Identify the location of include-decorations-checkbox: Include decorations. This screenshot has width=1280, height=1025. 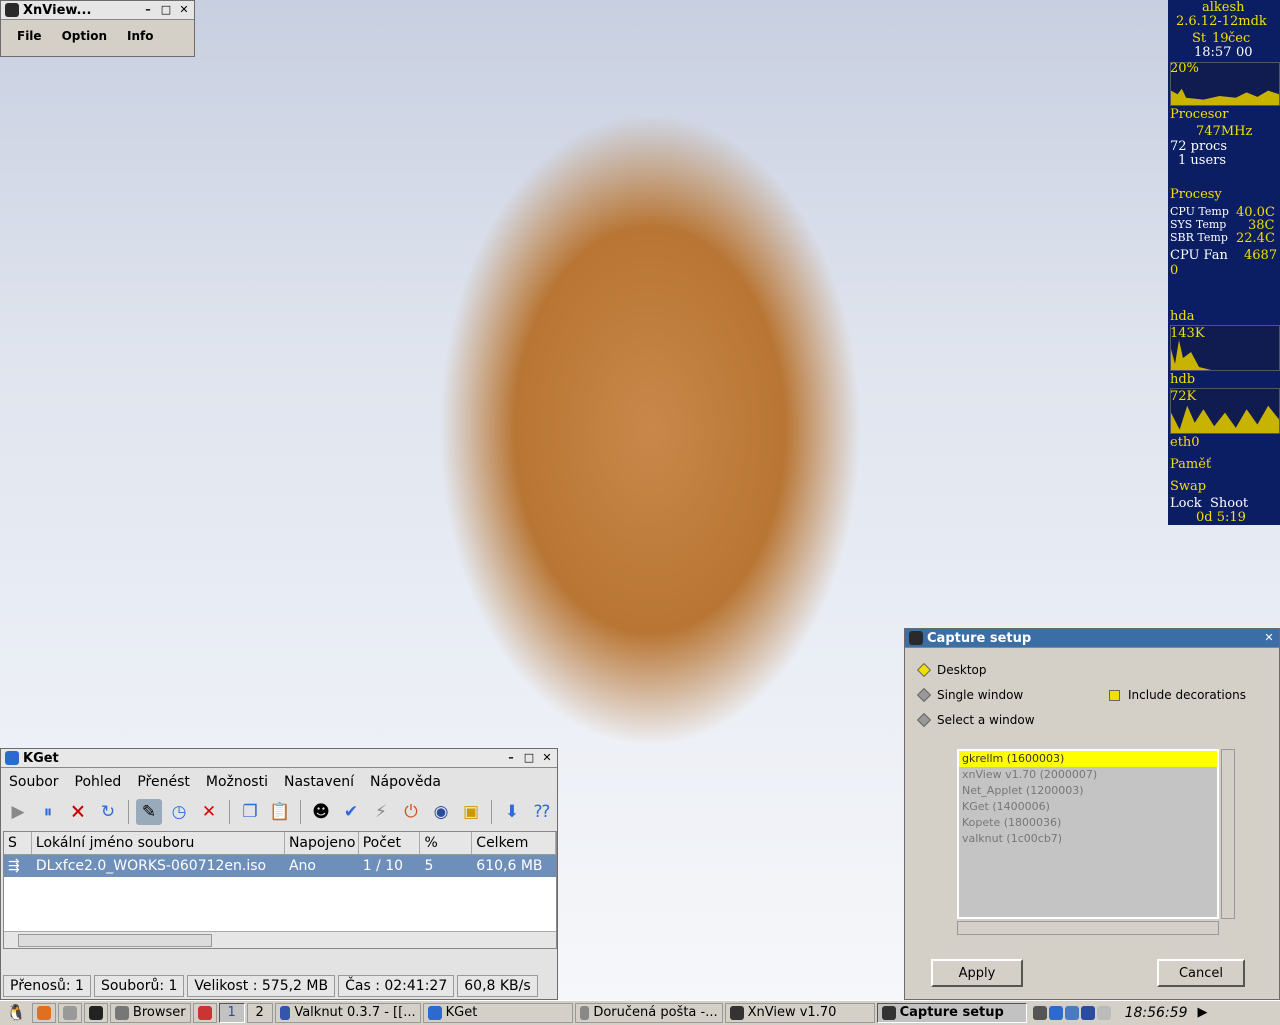
(1177, 695).